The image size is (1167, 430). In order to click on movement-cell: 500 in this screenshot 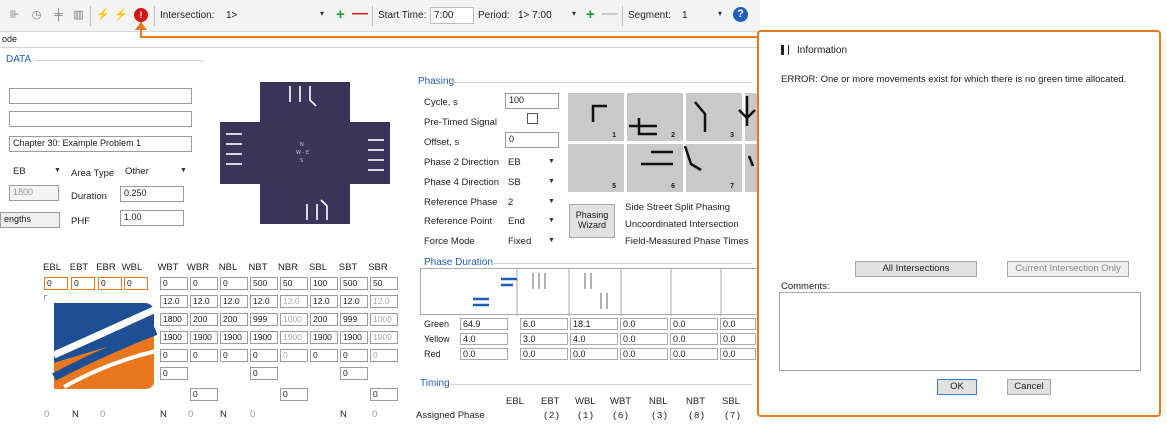, I will do `click(354, 283)`.